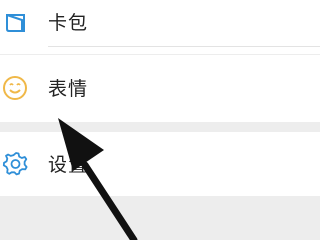 Image resolution: width=320 pixels, height=240 pixels. Describe the element at coordinates (16, 23) in the screenshot. I see `card-wallet-icon` at that location.